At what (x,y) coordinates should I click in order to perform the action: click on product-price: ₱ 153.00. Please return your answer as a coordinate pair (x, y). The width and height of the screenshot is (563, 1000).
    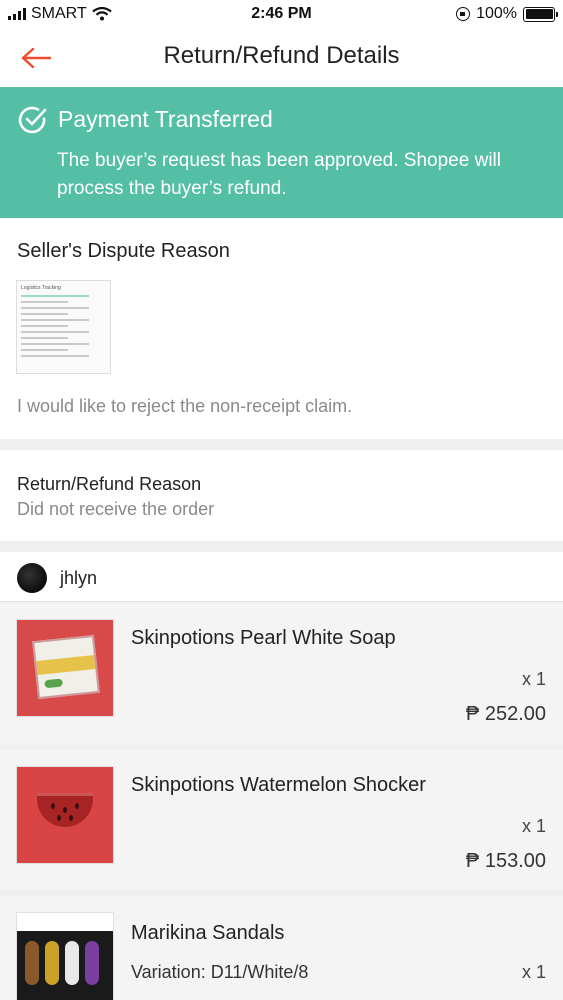
    Looking at the image, I should click on (505, 861).